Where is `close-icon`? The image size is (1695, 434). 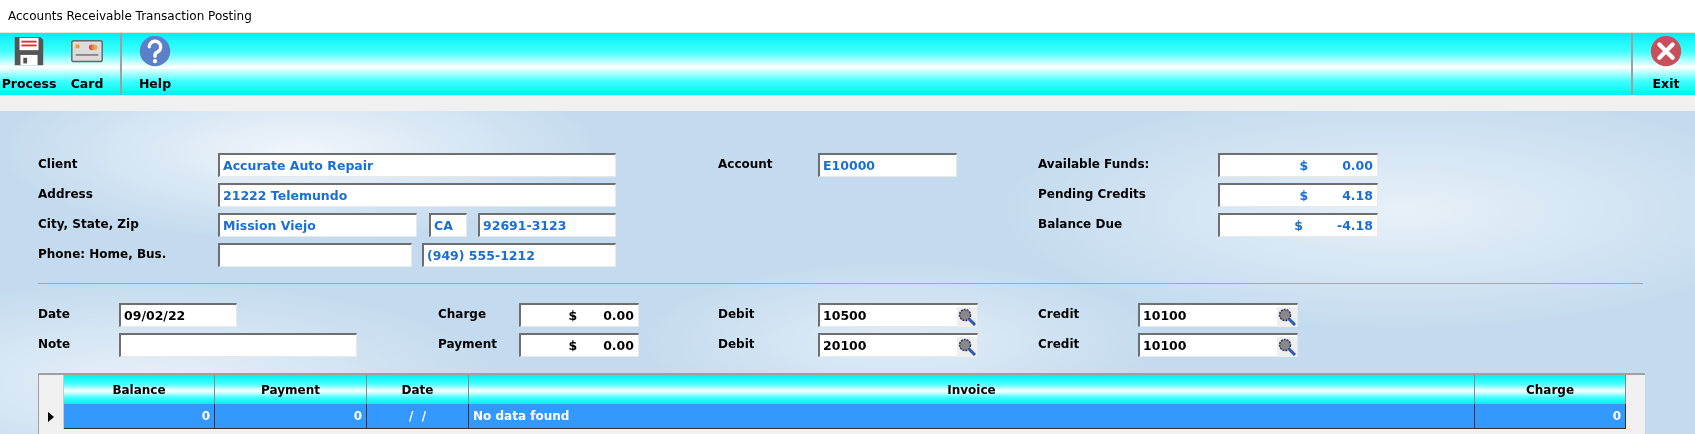 close-icon is located at coordinates (1666, 51).